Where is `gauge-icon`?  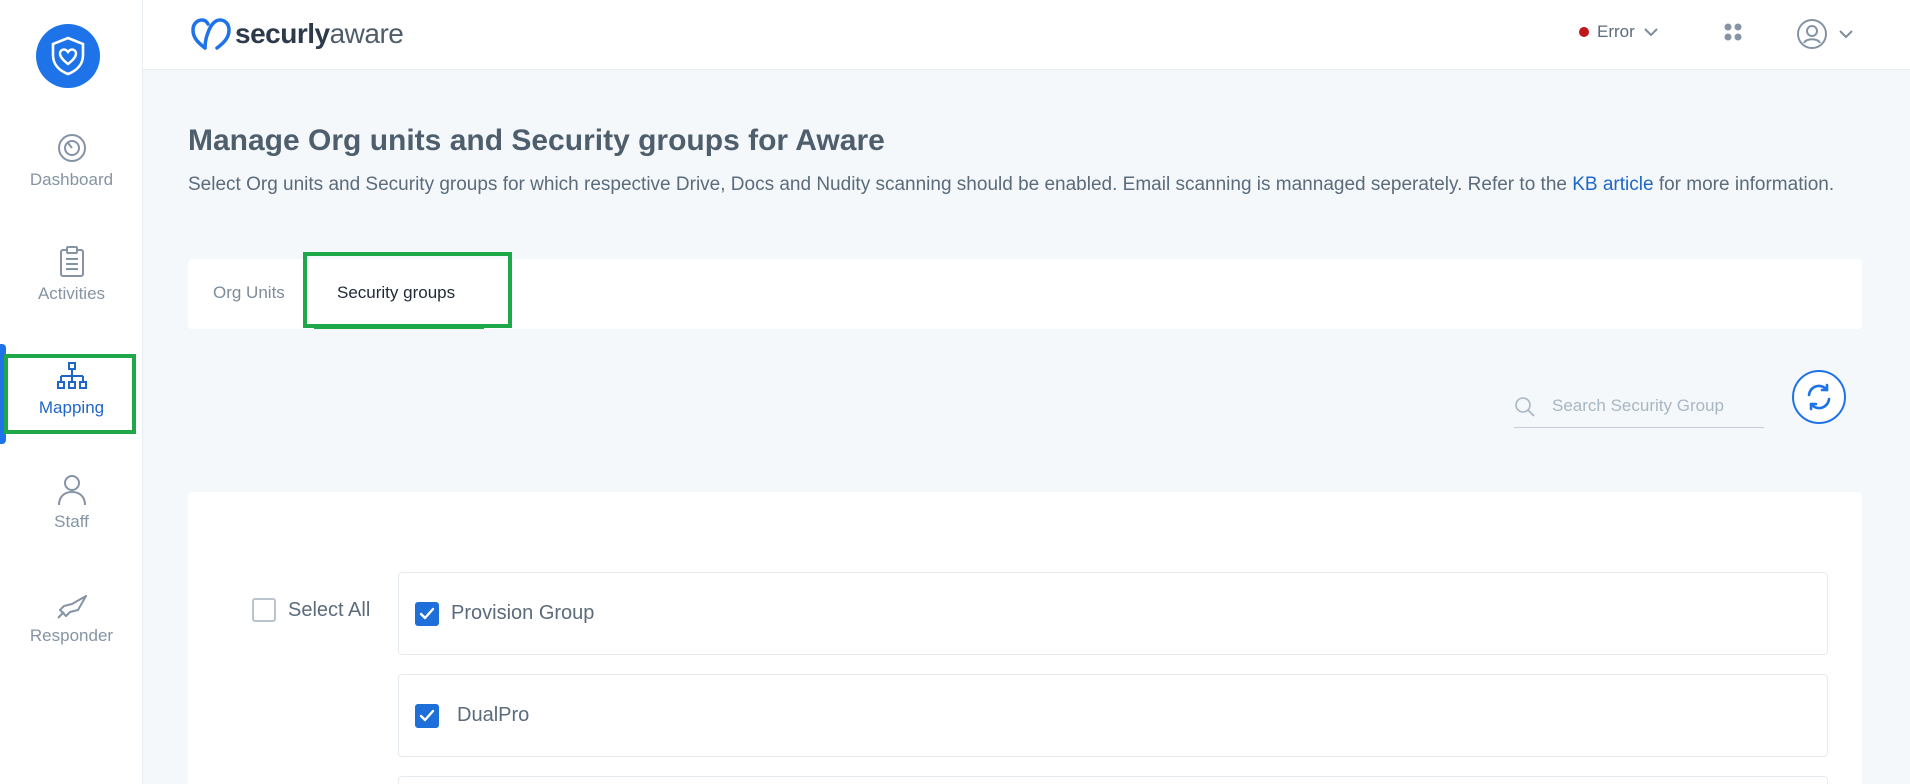 gauge-icon is located at coordinates (71, 148).